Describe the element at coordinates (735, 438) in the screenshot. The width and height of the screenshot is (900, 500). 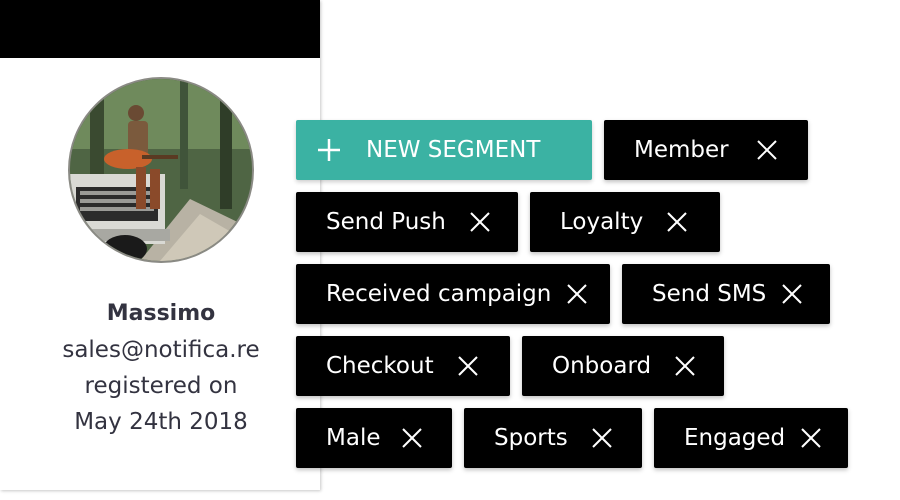
I see `segment-chip-label: Engaged` at that location.